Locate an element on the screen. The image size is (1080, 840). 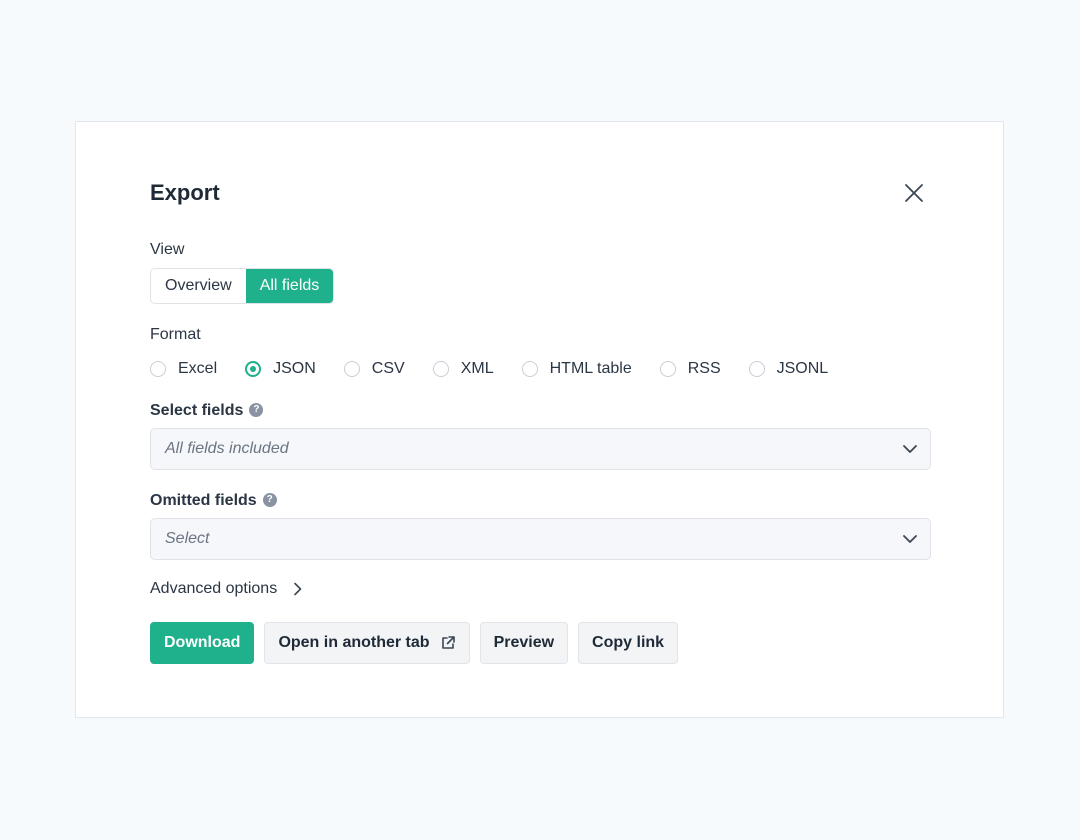
dialog-title: Export is located at coordinates (185, 192).